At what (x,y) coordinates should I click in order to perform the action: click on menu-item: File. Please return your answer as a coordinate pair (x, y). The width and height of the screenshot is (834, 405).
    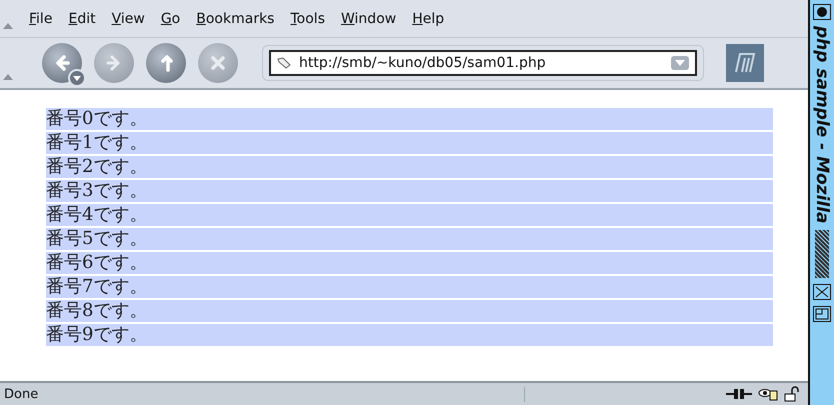
    Looking at the image, I should click on (41, 18).